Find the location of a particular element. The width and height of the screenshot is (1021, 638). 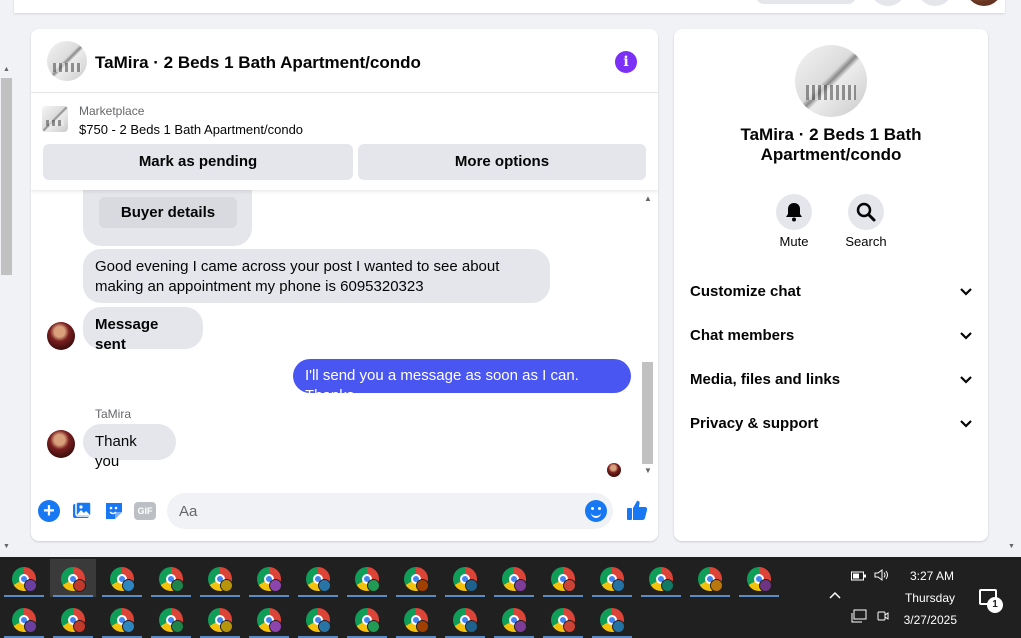

clock-date: 3/27/2025 is located at coordinates (926, 620).